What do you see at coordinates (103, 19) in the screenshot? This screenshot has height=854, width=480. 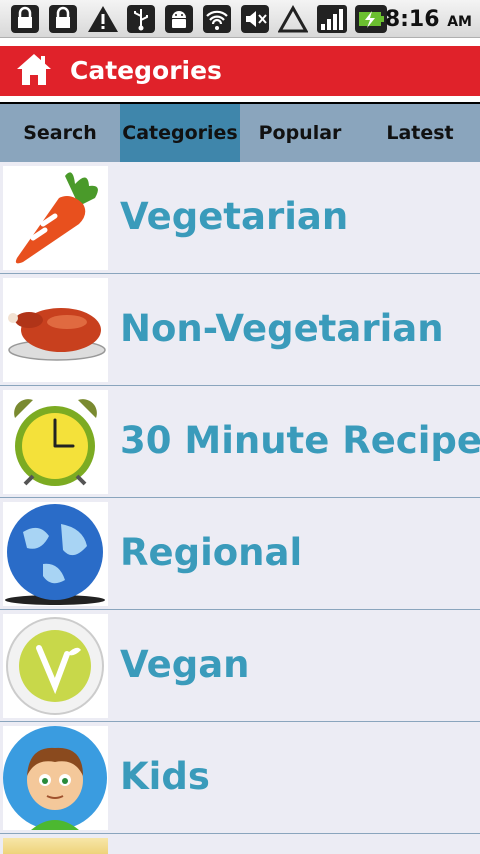 I see `warning-icon` at bounding box center [103, 19].